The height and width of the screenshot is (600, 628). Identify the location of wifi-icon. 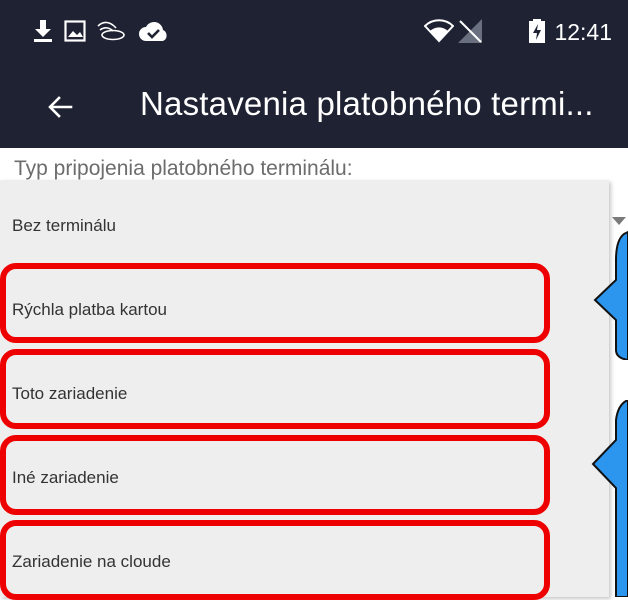
(439, 31).